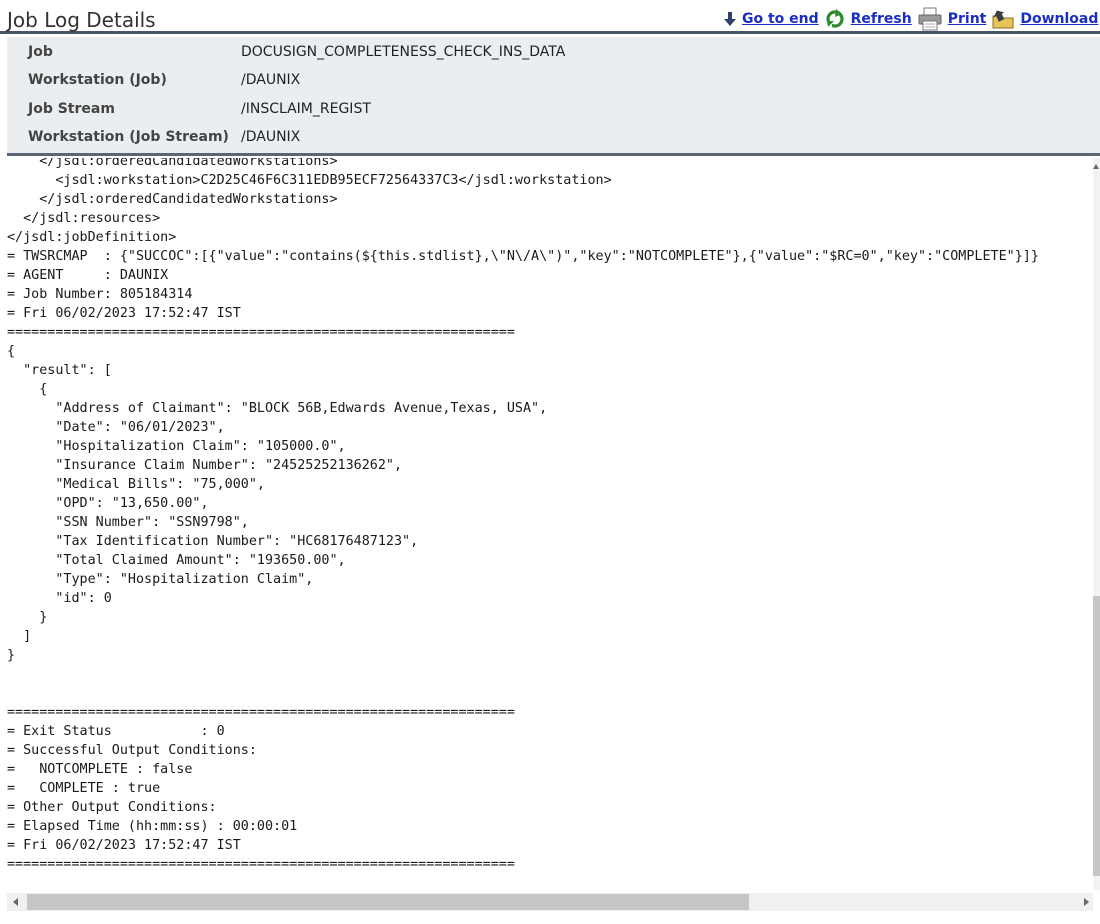 The height and width of the screenshot is (924, 1100). I want to click on scroll-up-icon, so click(1096, 166).